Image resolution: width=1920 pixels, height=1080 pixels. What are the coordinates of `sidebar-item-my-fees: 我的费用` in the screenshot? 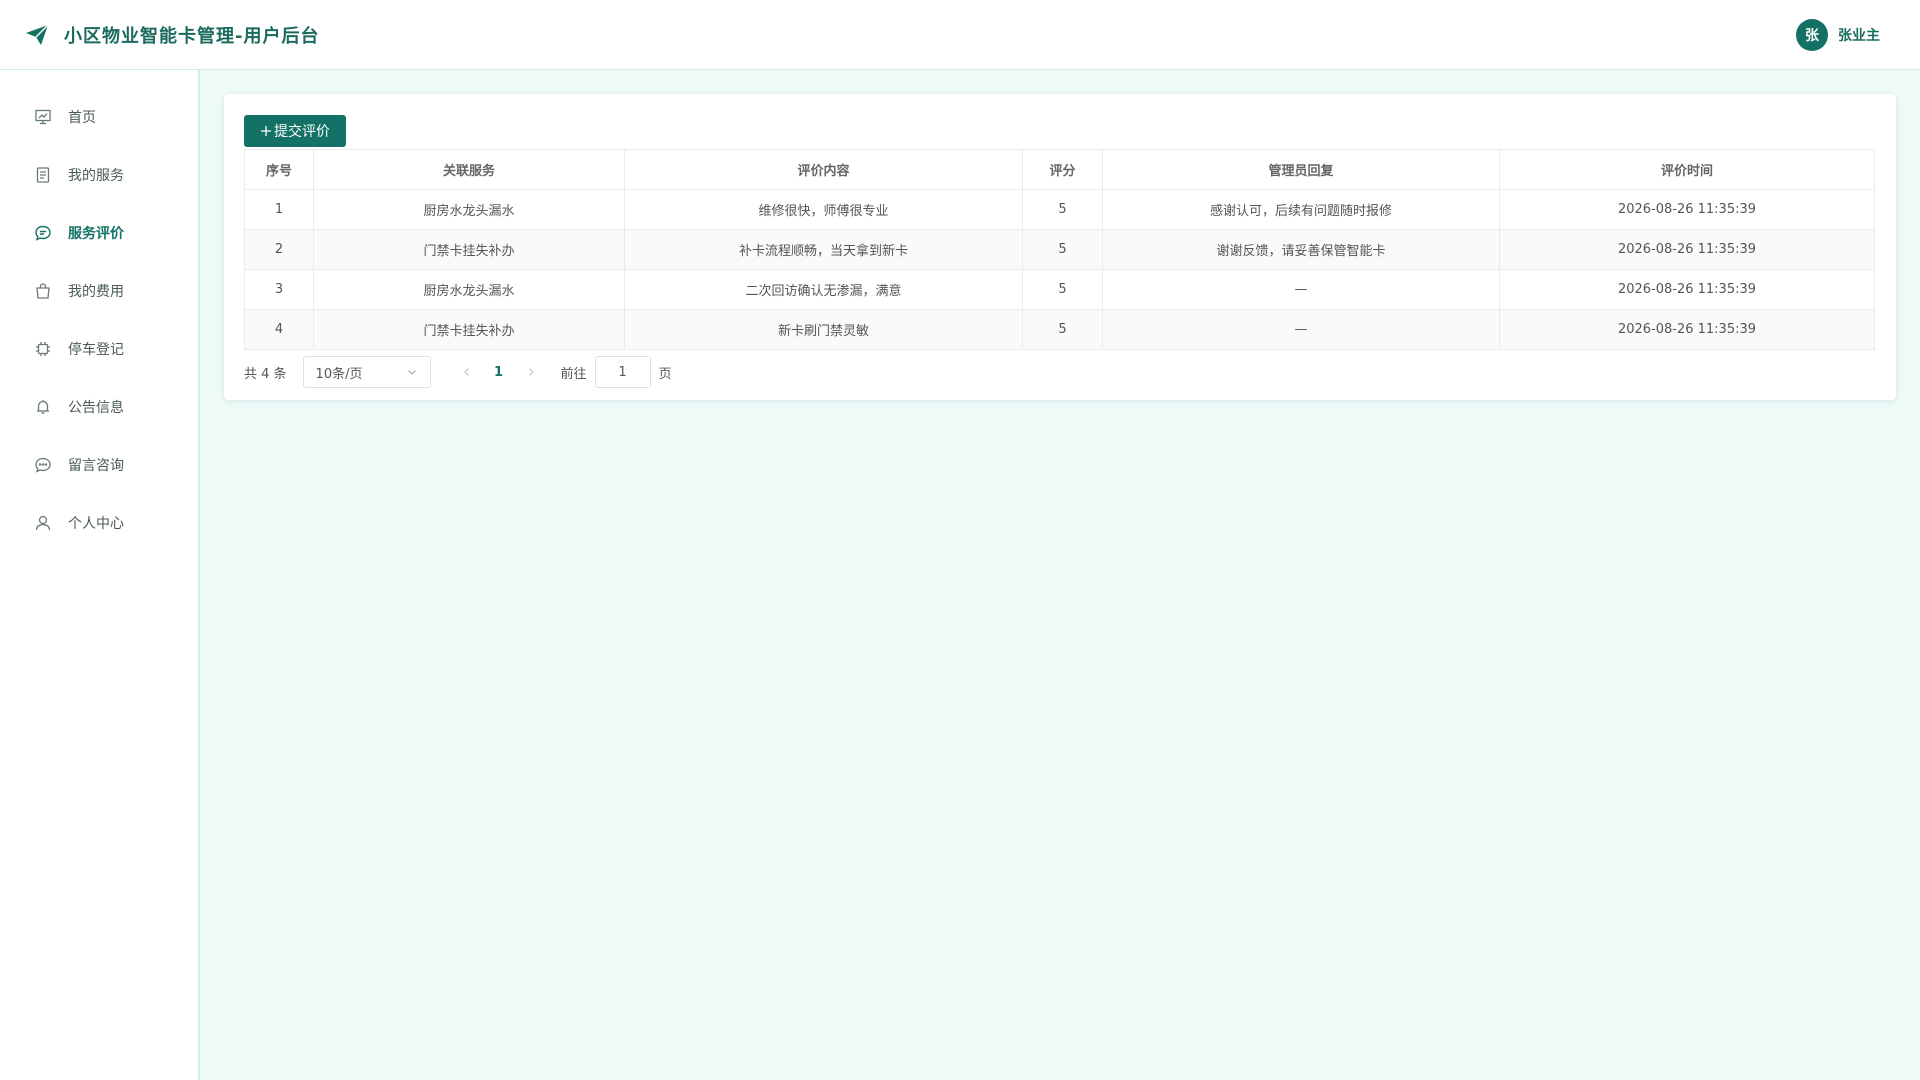 It's located at (99, 291).